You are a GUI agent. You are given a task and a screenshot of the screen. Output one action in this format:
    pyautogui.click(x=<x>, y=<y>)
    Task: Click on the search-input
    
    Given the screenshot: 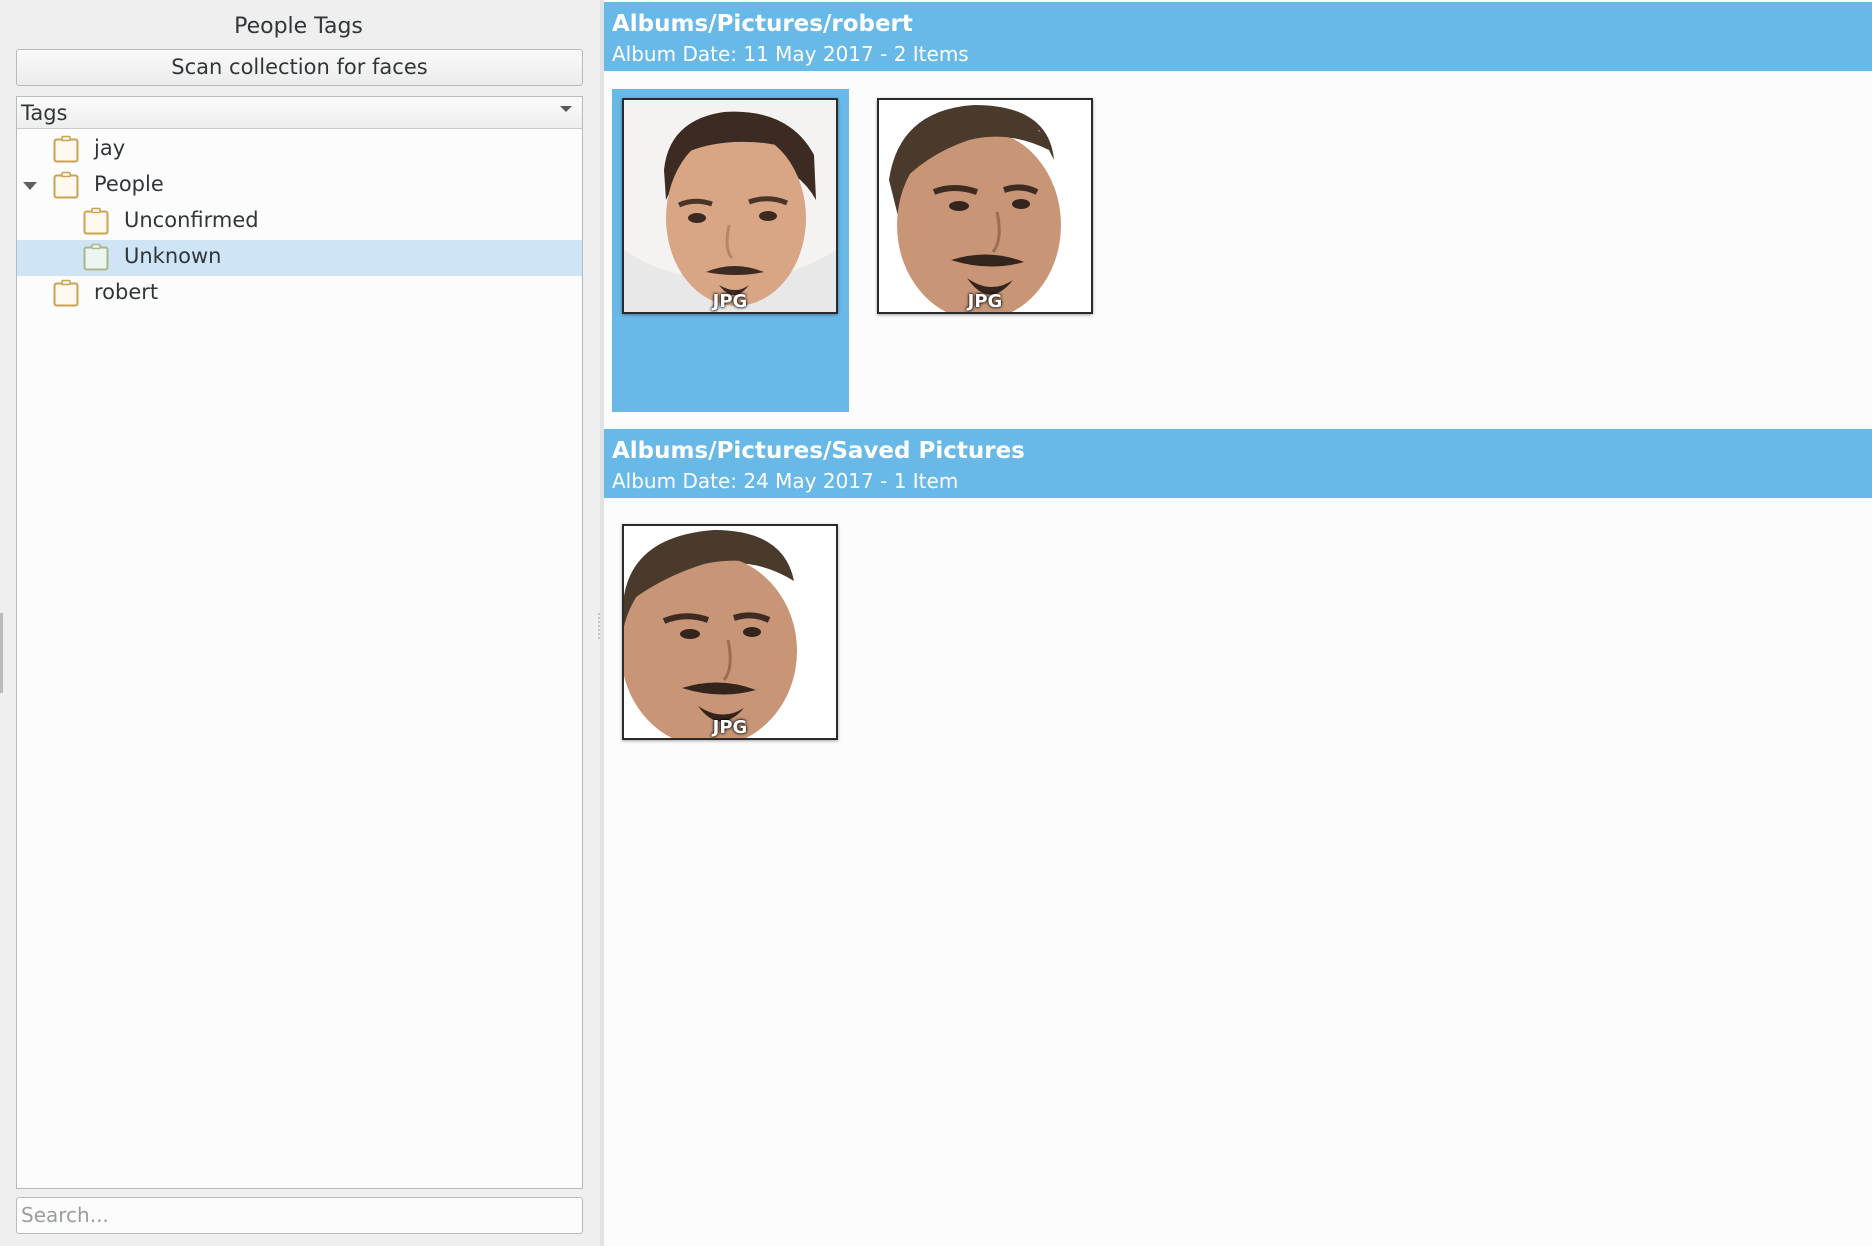 What is the action you would take?
    pyautogui.click(x=296, y=1214)
    